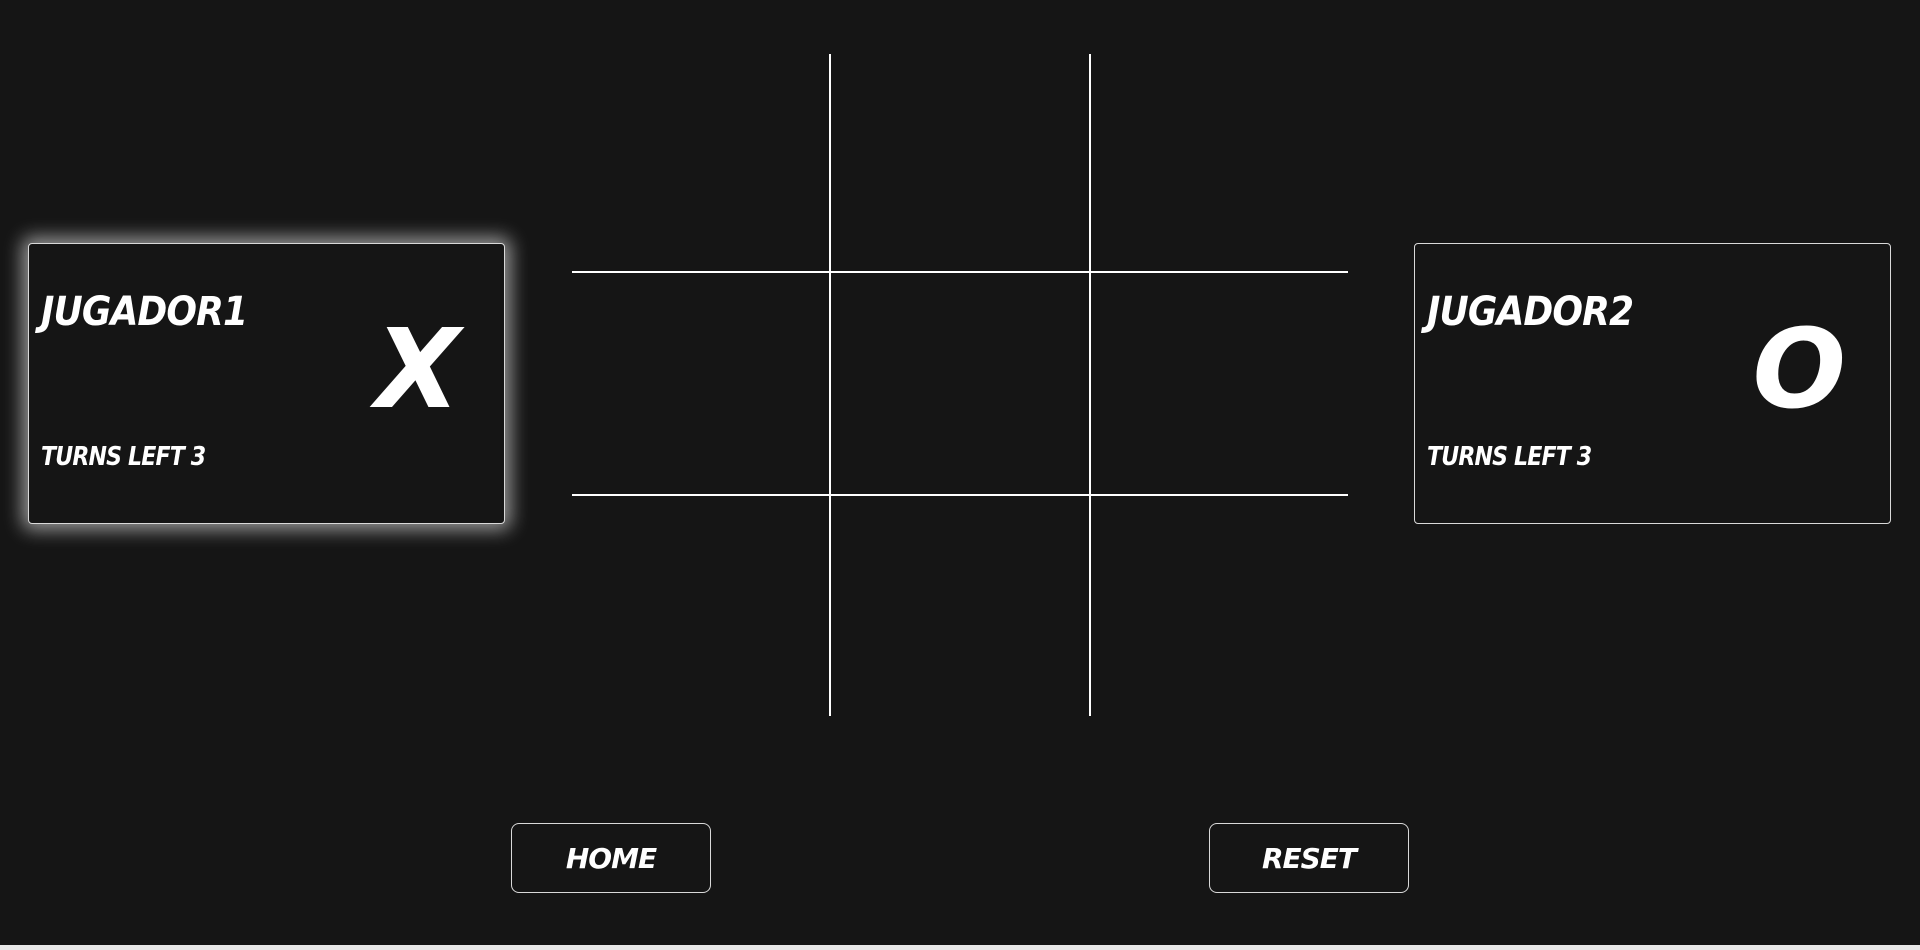  What do you see at coordinates (417, 369) in the screenshot?
I see `player1-mark: X` at bounding box center [417, 369].